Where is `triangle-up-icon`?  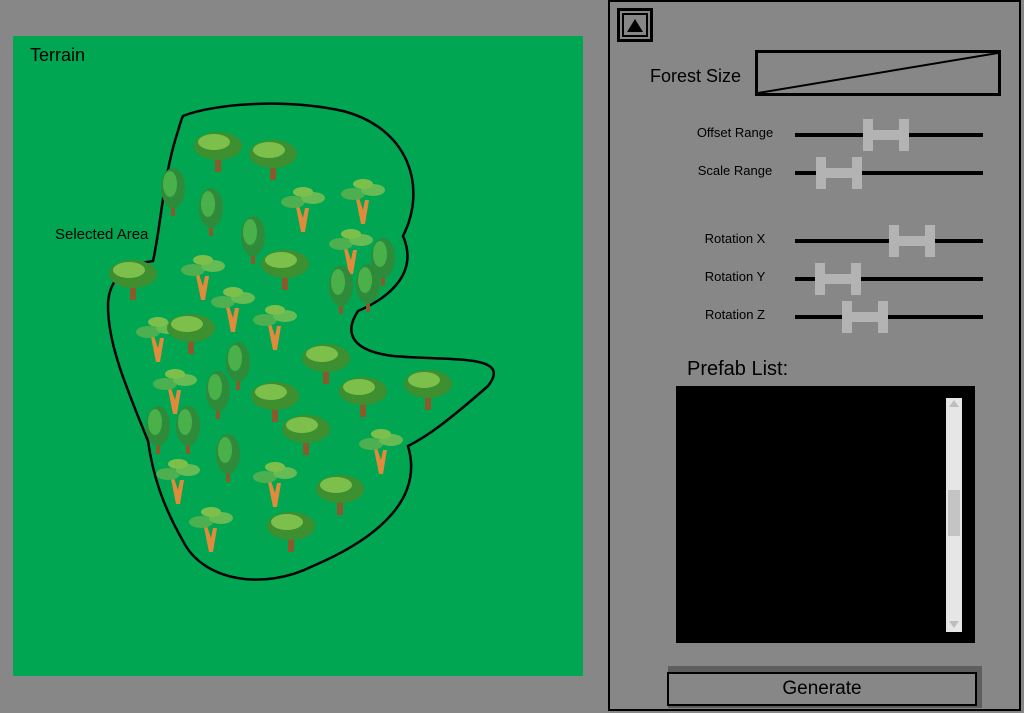 triangle-up-icon is located at coordinates (635, 25).